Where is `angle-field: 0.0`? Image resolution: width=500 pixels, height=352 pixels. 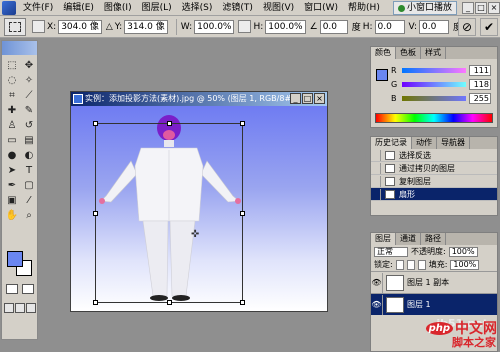 angle-field: 0.0 is located at coordinates (333, 26).